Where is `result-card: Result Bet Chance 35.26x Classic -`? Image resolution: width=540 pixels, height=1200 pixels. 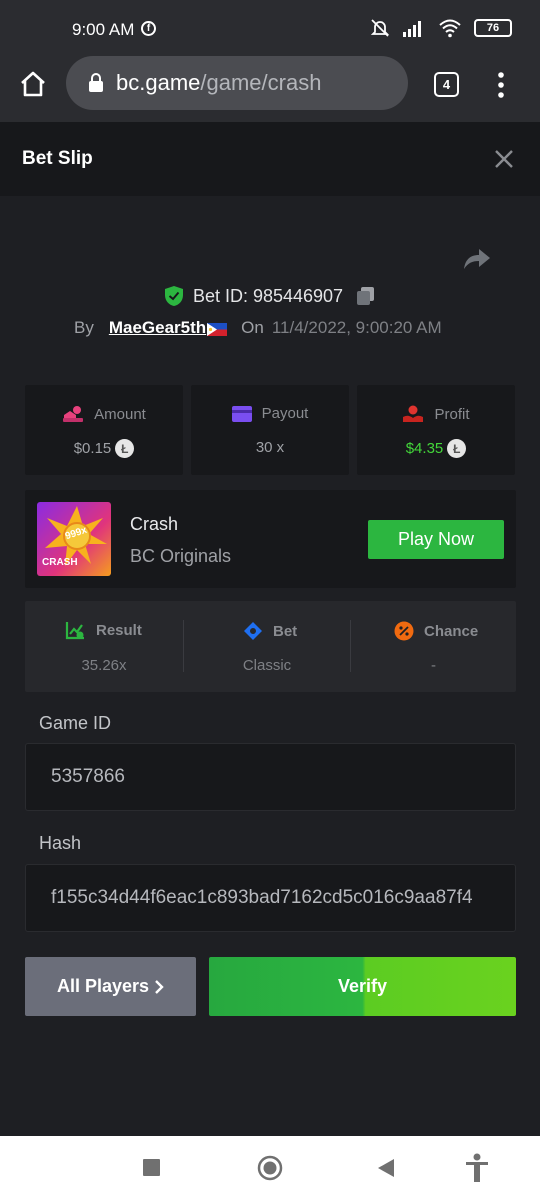 result-card: Result Bet Chance 35.26x Classic - is located at coordinates (270, 646).